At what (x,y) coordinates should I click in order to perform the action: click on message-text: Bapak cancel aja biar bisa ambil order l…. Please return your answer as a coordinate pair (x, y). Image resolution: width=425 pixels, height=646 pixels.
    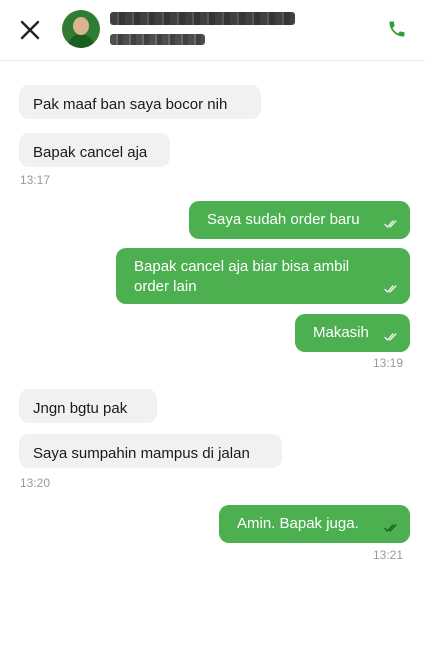
    Looking at the image, I should click on (242, 276).